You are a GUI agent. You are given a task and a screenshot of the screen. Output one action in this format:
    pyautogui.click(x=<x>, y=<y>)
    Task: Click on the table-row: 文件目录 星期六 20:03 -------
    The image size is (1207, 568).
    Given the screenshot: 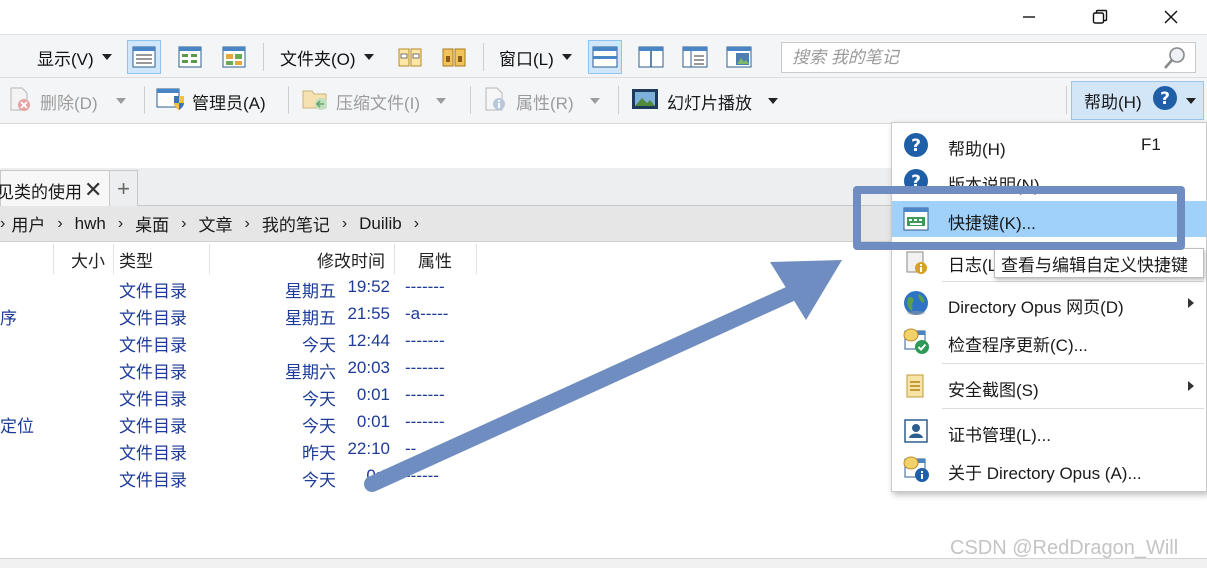 What is the action you would take?
    pyautogui.click(x=445, y=369)
    